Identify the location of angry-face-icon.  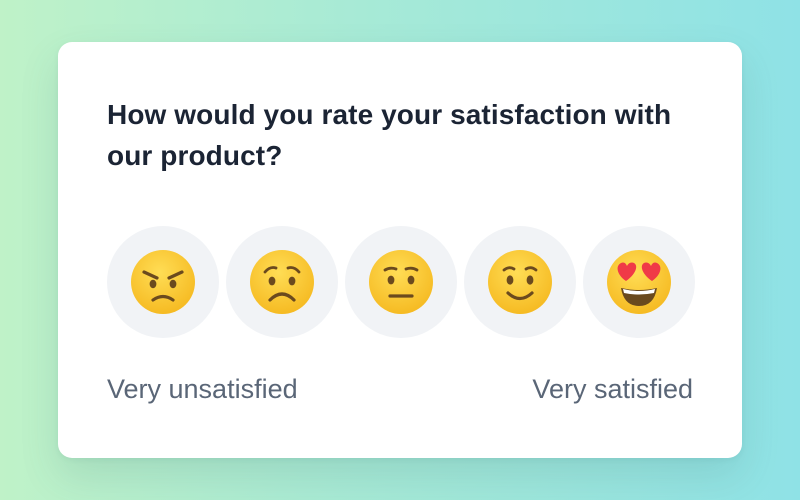
(163, 282).